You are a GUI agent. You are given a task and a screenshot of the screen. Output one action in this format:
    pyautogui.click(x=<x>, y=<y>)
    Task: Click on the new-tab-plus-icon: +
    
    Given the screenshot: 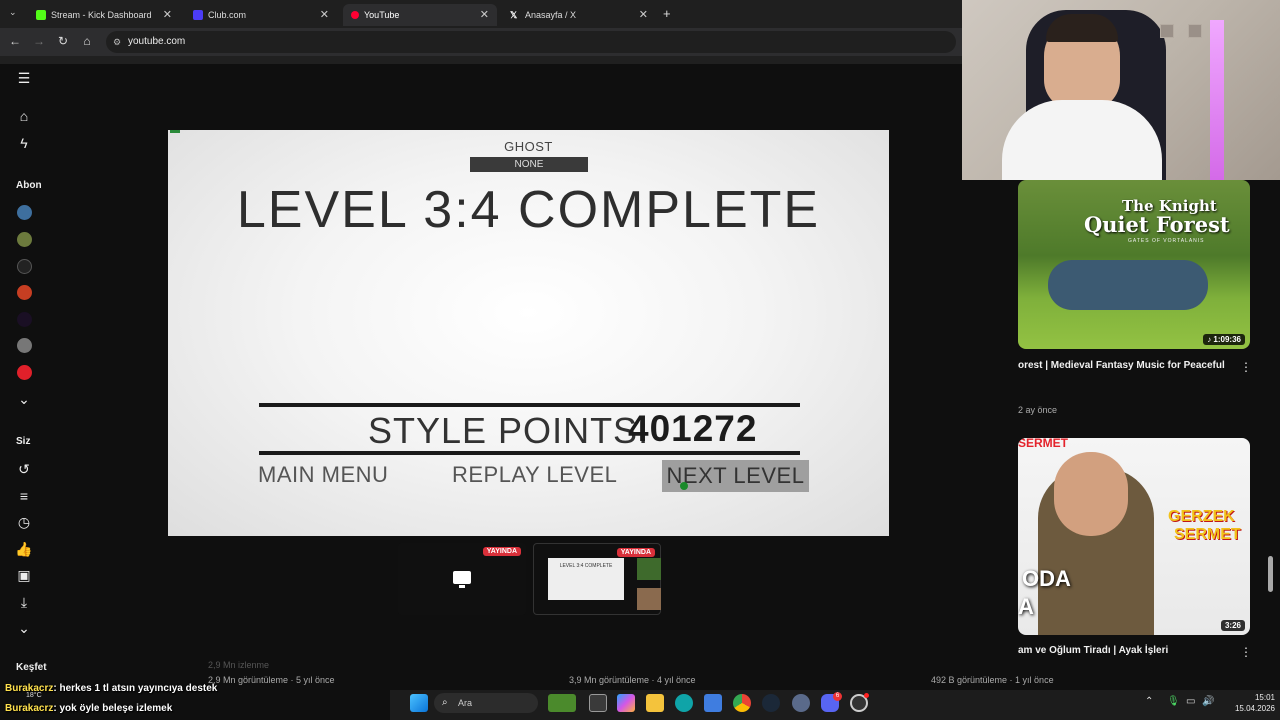 What is the action you would take?
    pyautogui.click(x=667, y=13)
    